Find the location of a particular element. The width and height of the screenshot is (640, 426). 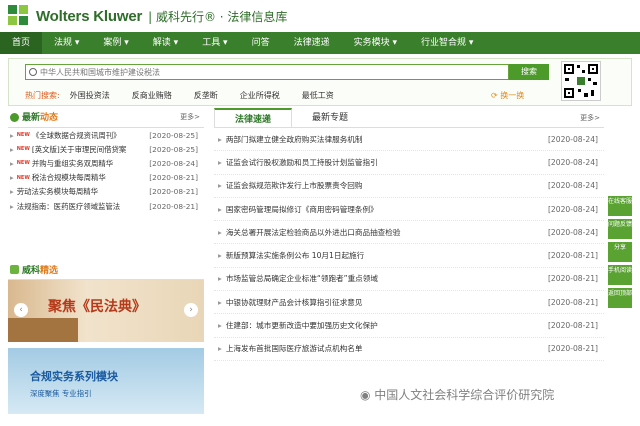

list-item: ▸ 市场监管总局确定企业标准“领跑者”重点领域 [2020-08-21] is located at coordinates (409, 280).